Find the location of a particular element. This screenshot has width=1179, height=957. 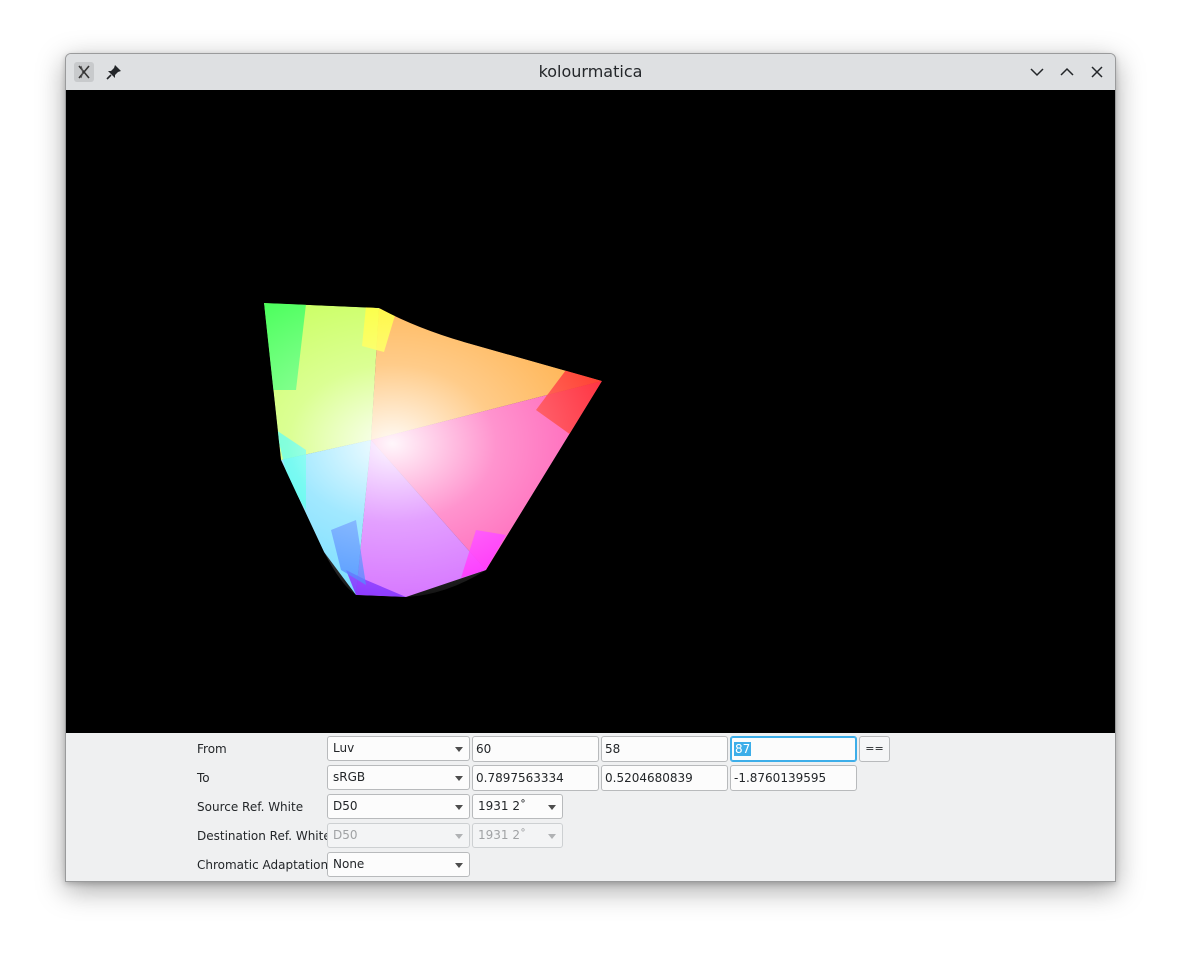

title-bar: kolourmatica is located at coordinates (590, 72).